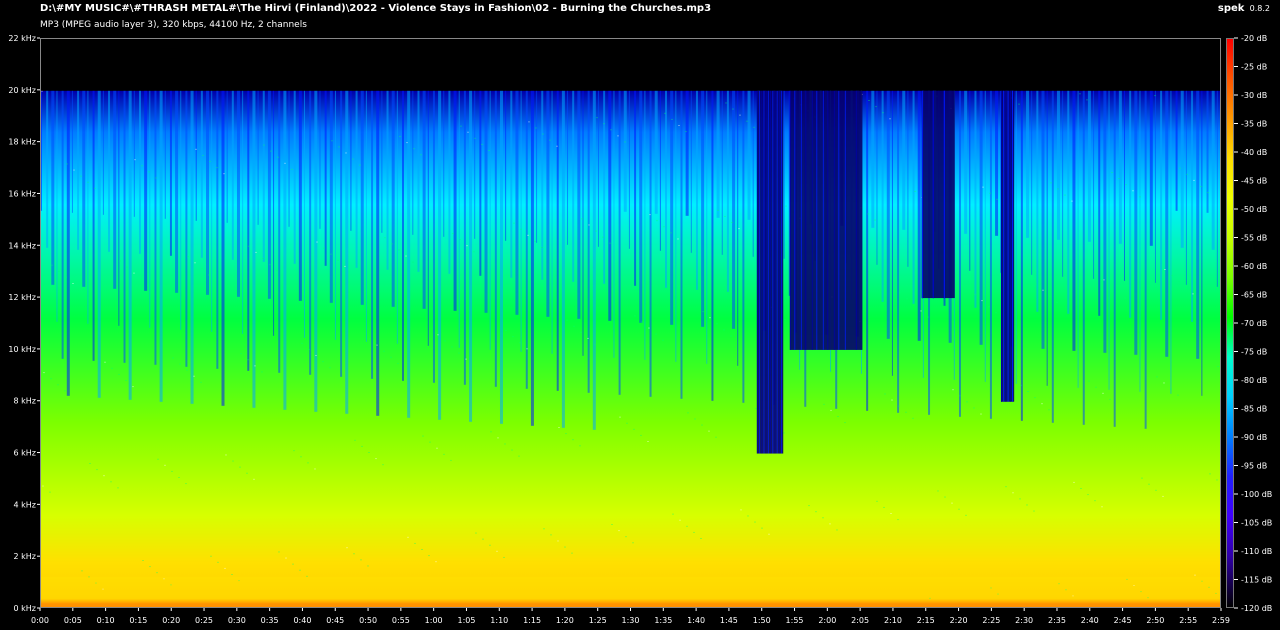 The image size is (1280, 630). What do you see at coordinates (237, 620) in the screenshot?
I see `time-tick-label: 0:30` at bounding box center [237, 620].